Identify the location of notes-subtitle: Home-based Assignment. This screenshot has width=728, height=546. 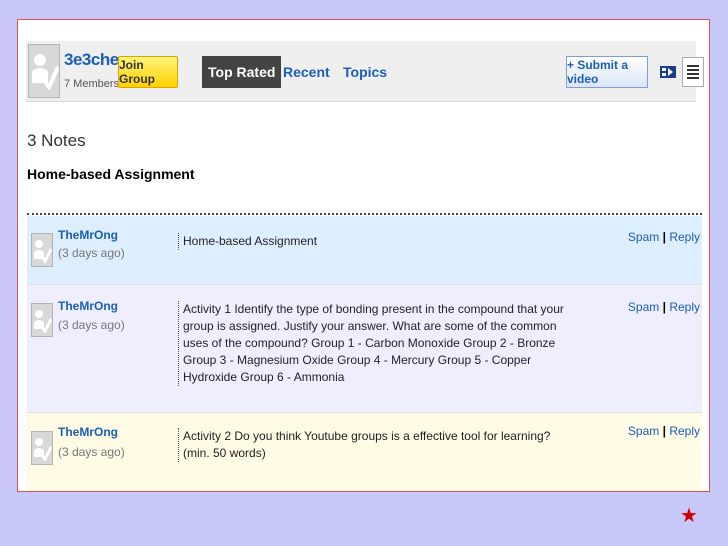
(111, 174).